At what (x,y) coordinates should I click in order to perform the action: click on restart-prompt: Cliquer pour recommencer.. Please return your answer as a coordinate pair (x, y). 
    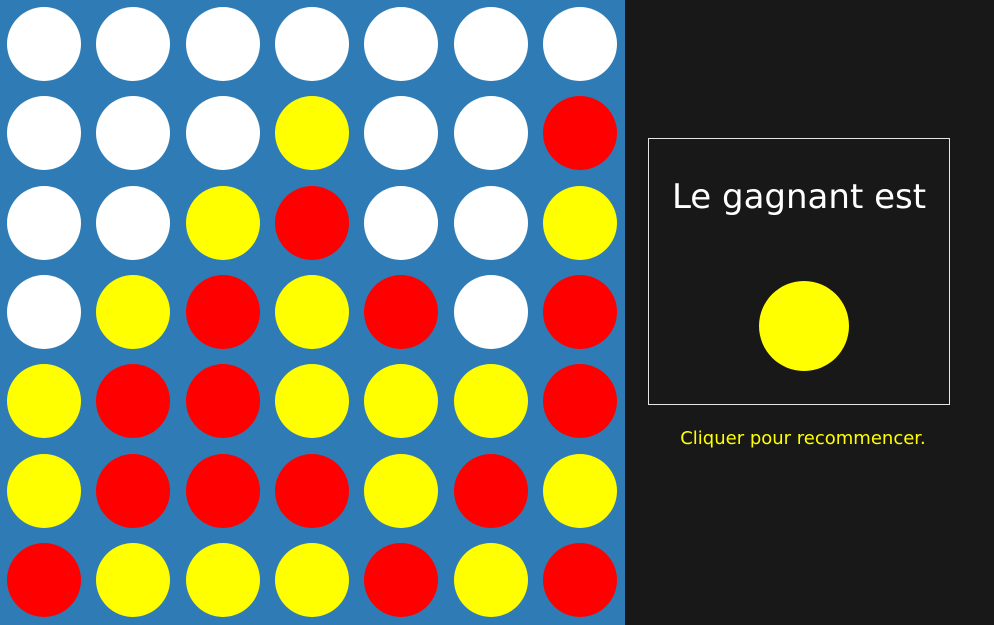
    Looking at the image, I should click on (803, 438).